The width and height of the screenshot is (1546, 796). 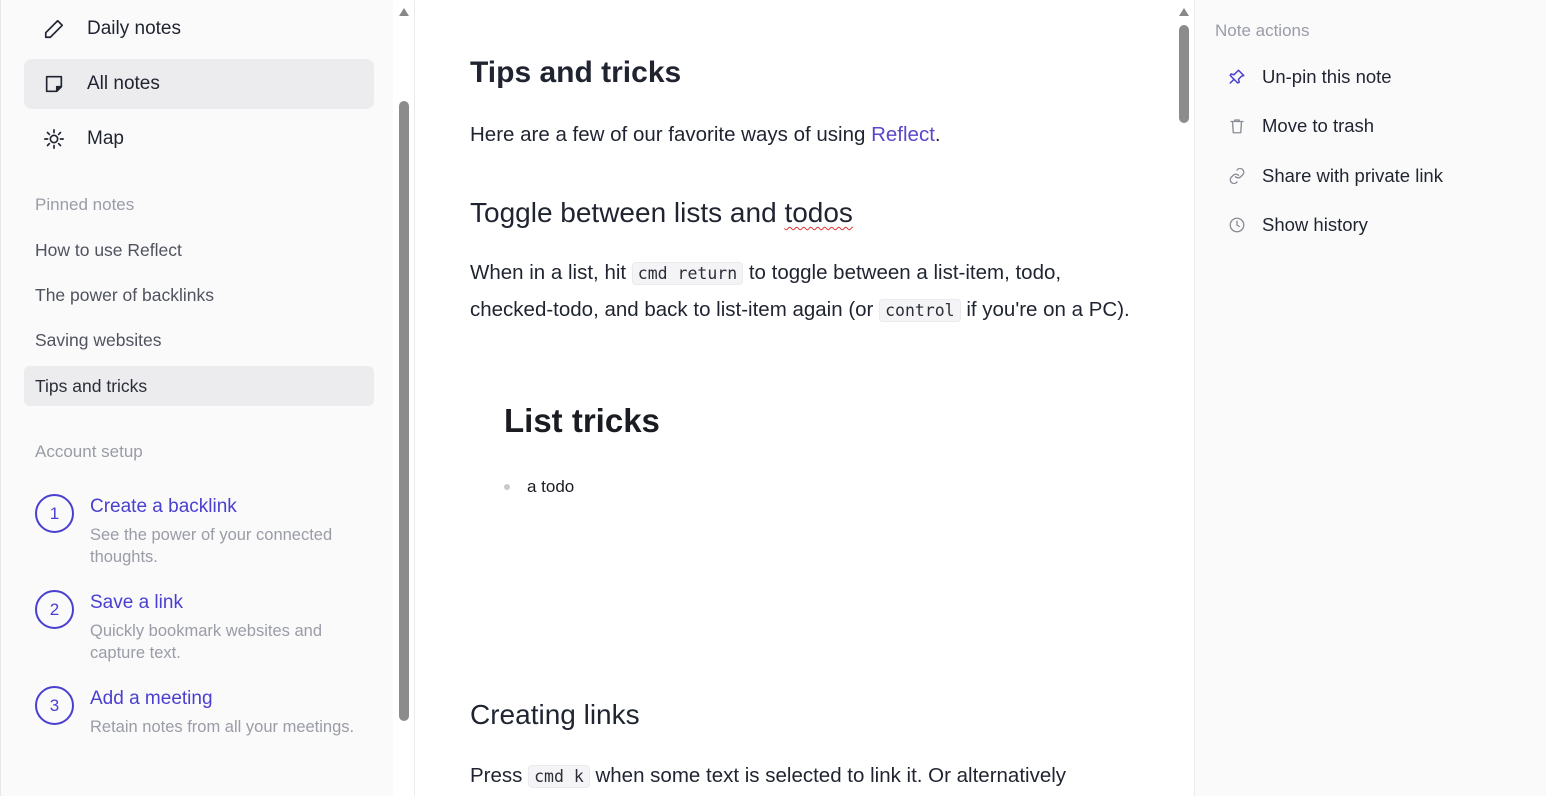 What do you see at coordinates (1352, 175) in the screenshot?
I see `action-label: Share with private link` at bounding box center [1352, 175].